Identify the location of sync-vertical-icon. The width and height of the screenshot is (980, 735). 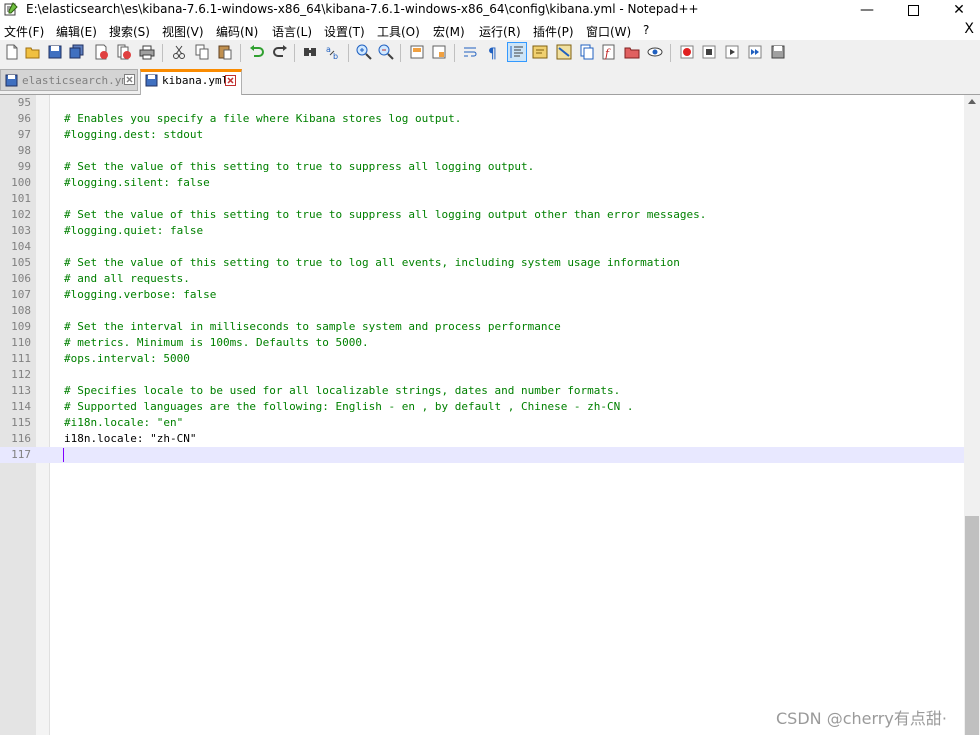
(417, 52).